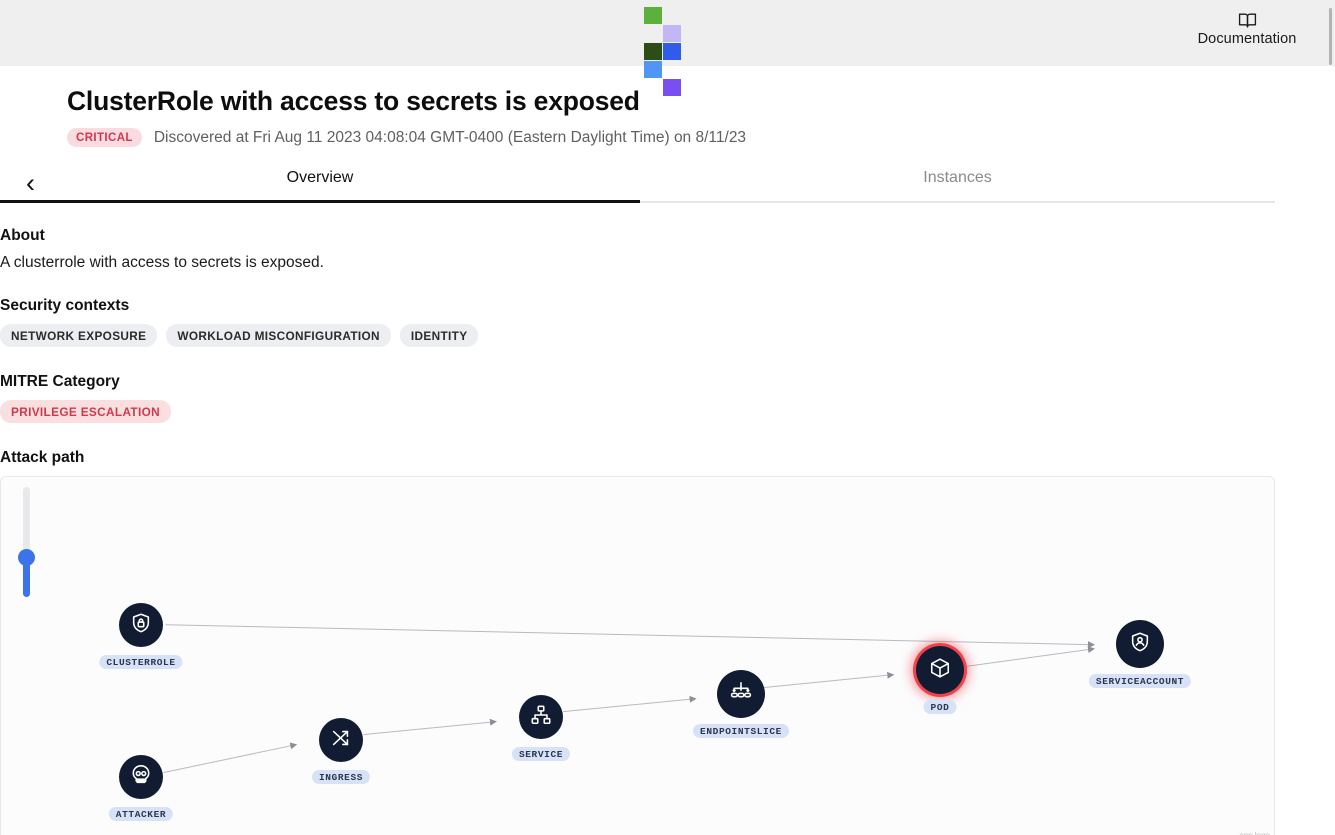 The height and width of the screenshot is (835, 1335). I want to click on shuffle-icon, so click(341, 740).